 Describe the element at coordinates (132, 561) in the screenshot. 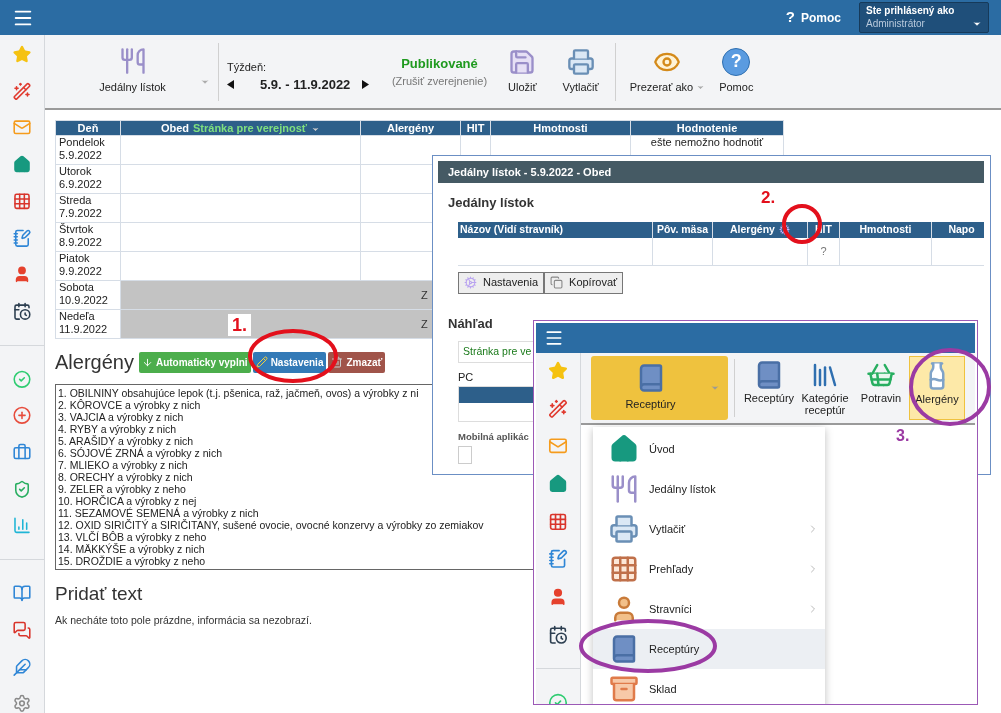

I see `allergen-item: 15. DROŽDIE a výrobky z neho` at that location.